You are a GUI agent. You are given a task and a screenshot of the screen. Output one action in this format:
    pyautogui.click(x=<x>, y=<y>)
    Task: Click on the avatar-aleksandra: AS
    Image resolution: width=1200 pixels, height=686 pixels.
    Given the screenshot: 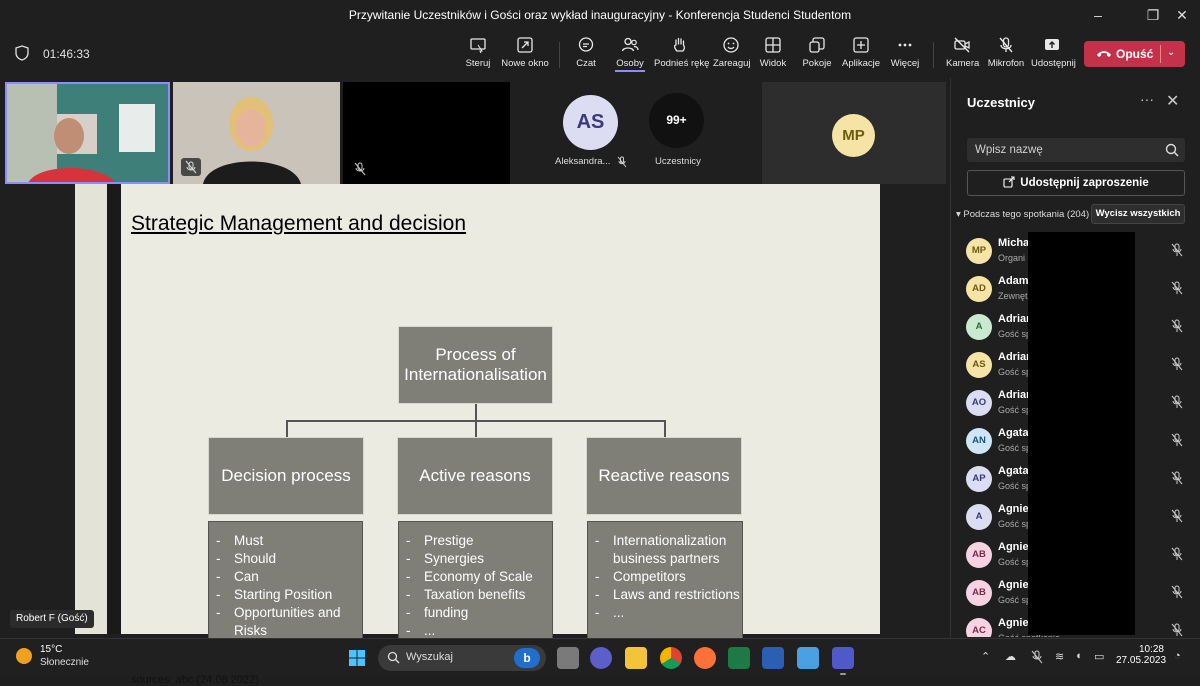 What is the action you would take?
    pyautogui.click(x=590, y=122)
    